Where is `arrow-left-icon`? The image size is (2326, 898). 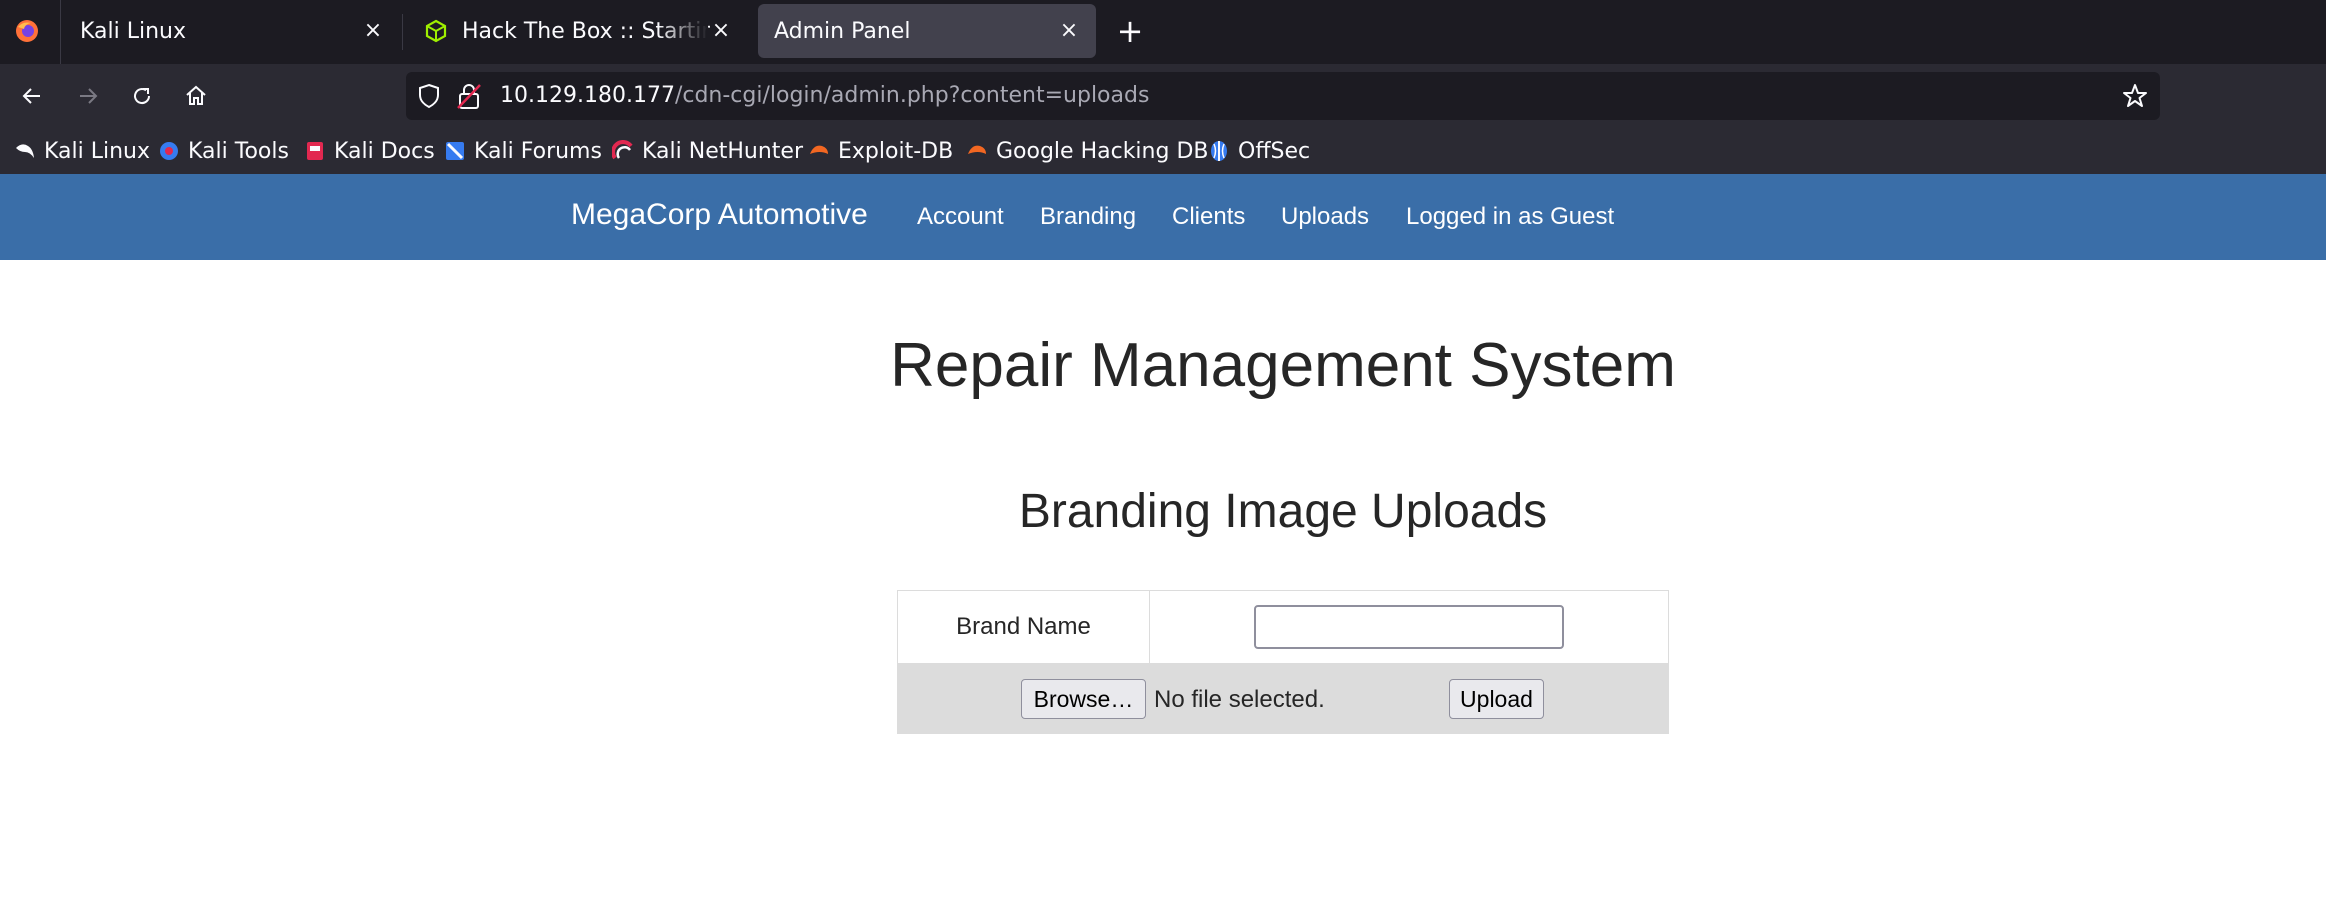 arrow-left-icon is located at coordinates (31, 96).